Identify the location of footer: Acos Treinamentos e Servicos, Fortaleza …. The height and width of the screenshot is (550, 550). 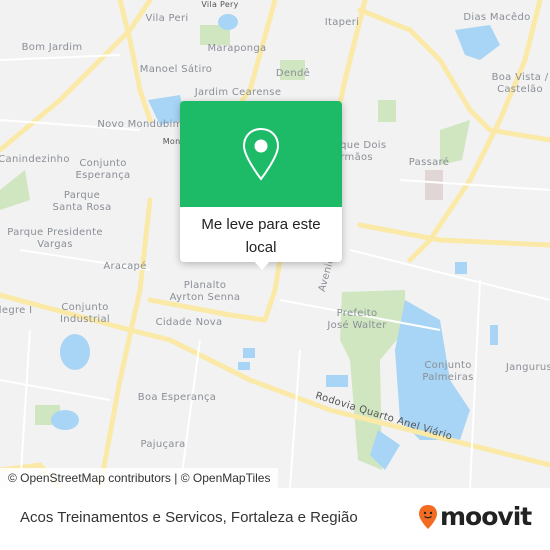
(275, 519).